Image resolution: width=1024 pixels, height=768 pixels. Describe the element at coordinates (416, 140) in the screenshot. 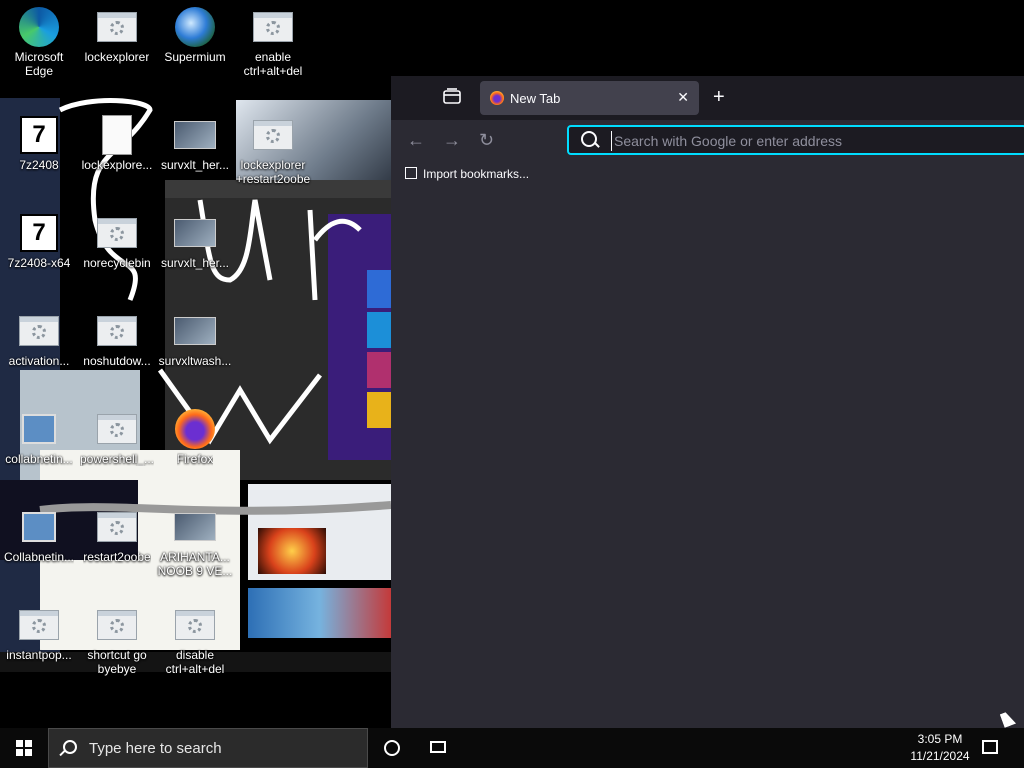

I see `back-button: ←` at that location.